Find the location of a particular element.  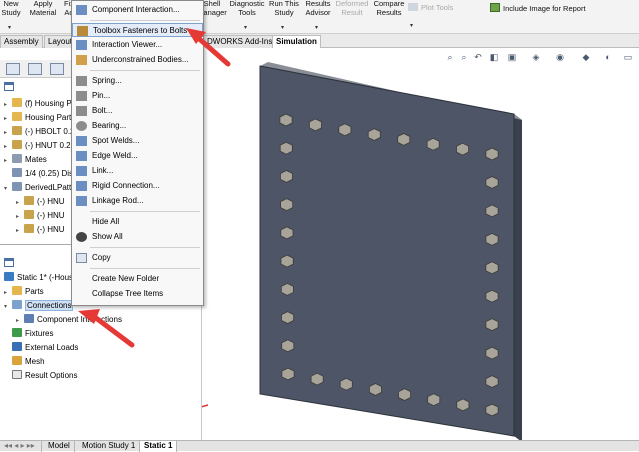

tree-item: ▾ DerivedLPatt is located at coordinates (37, 188).